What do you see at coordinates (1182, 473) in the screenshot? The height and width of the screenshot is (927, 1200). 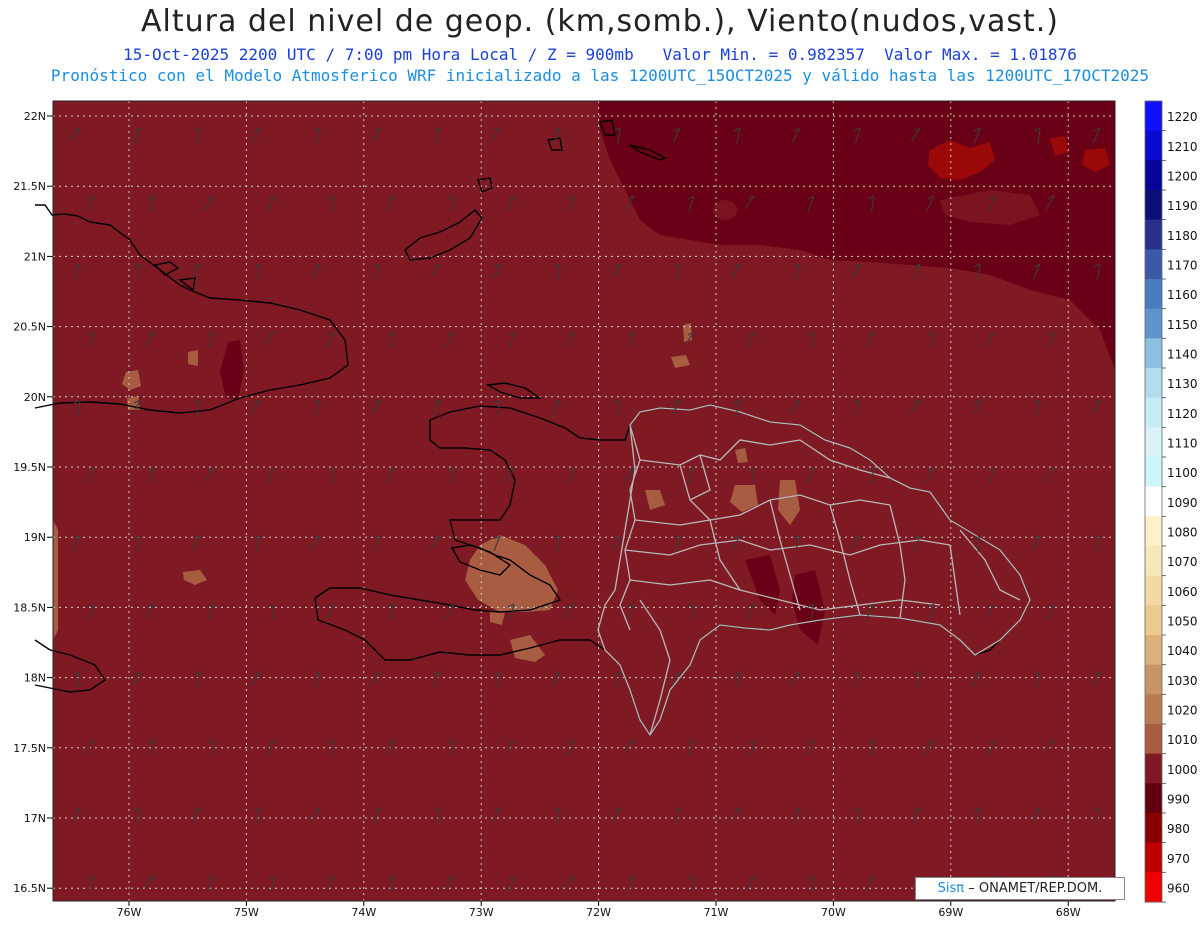 I see `colorbar-label: 1100` at bounding box center [1182, 473].